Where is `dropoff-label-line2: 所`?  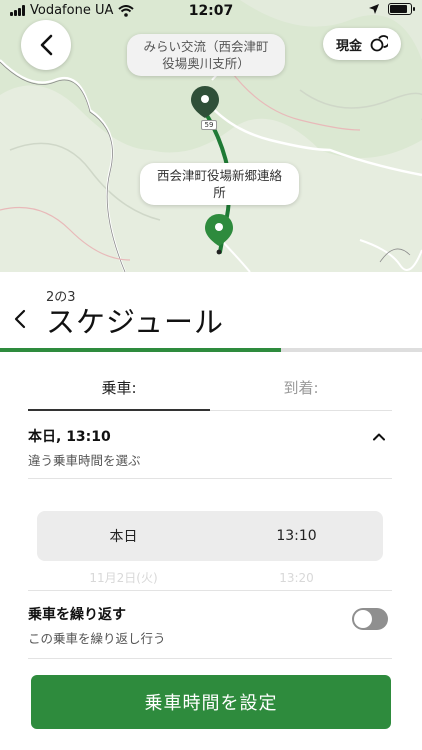
dropoff-label-line2: 所 is located at coordinates (219, 192).